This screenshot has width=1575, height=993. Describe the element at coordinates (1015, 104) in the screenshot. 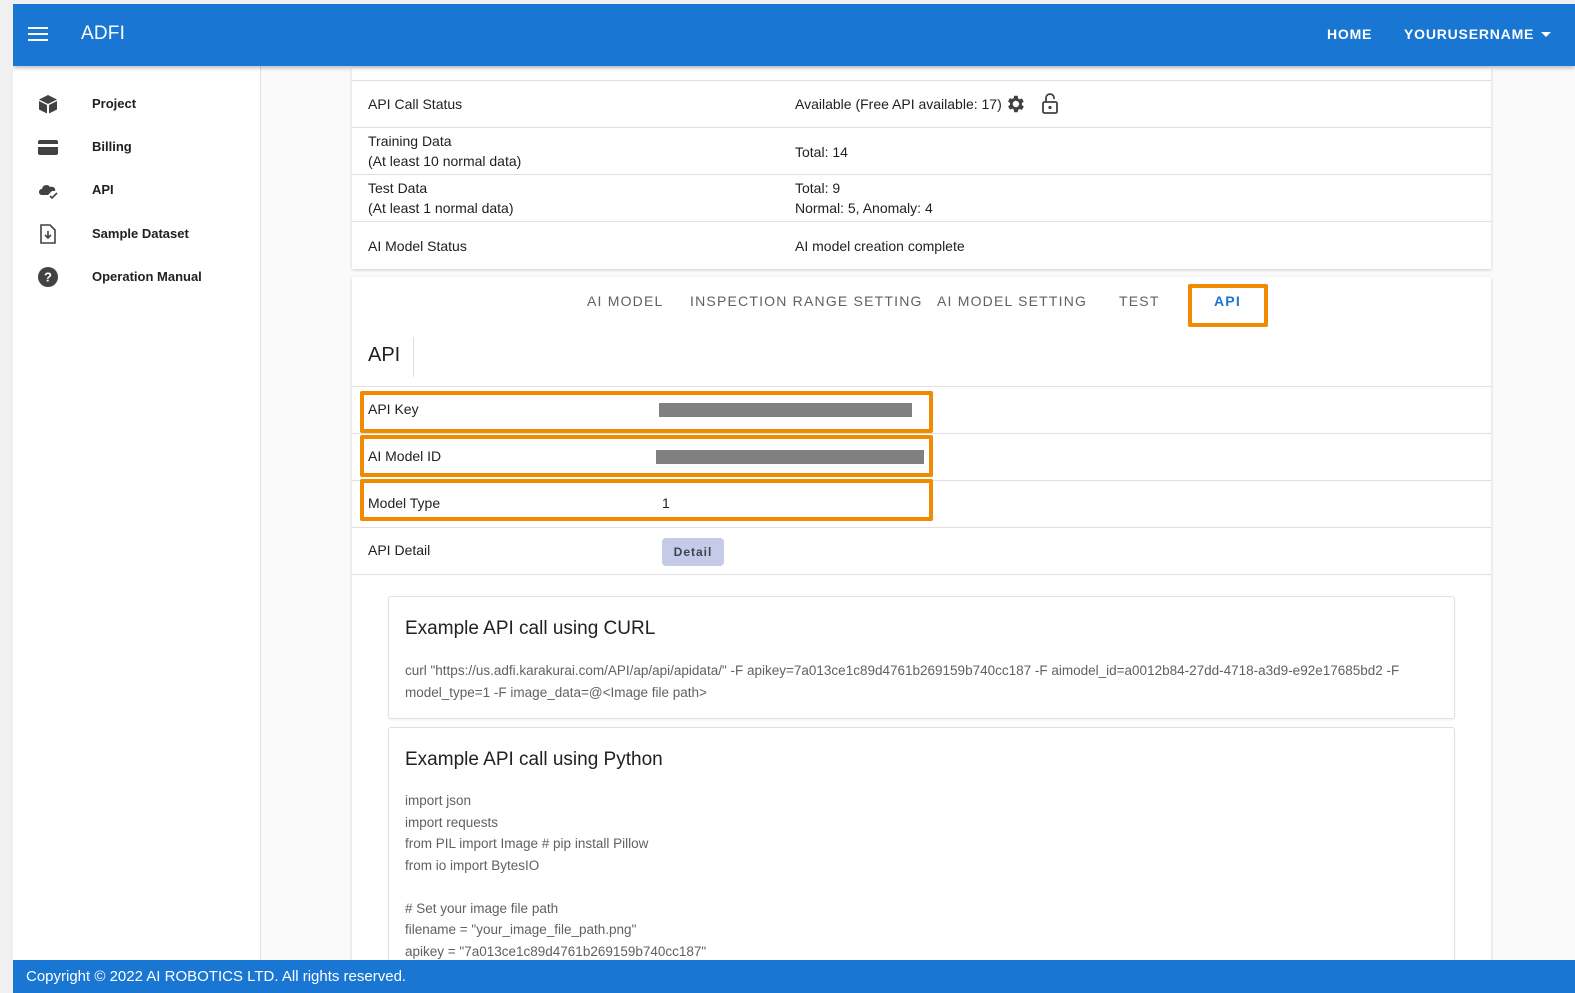

I see `gear-icon` at that location.